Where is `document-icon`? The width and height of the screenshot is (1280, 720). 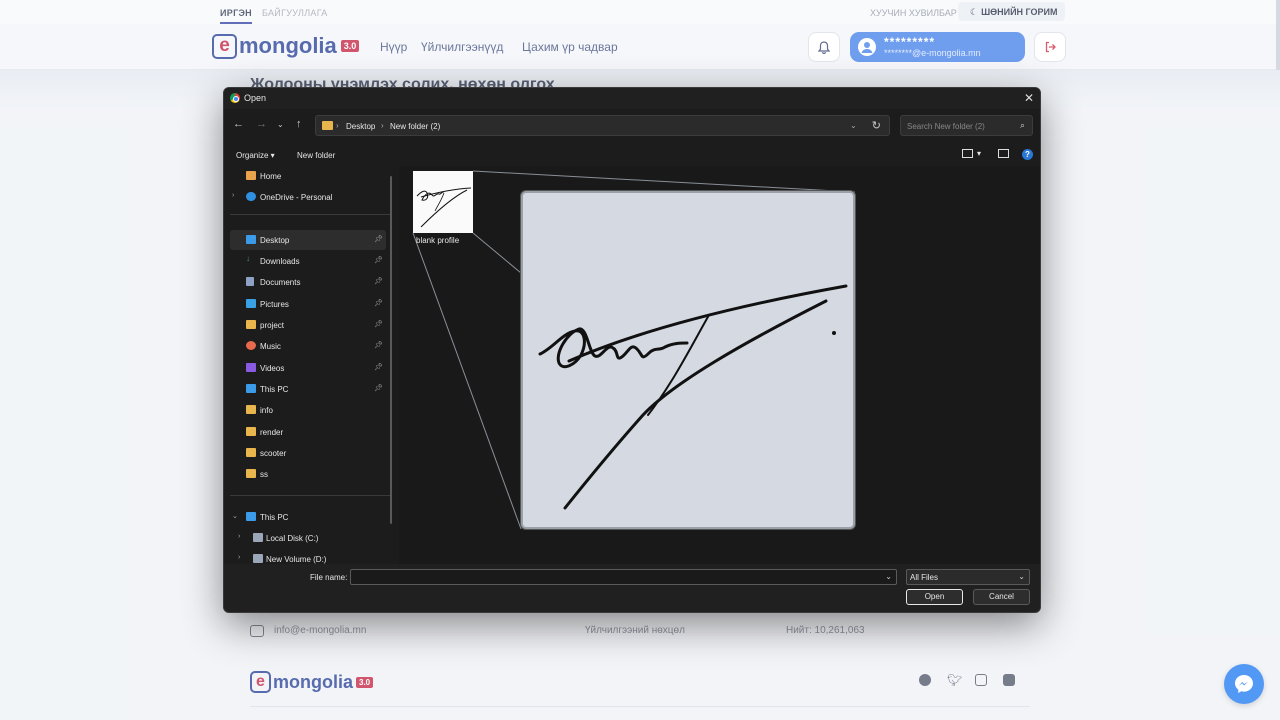 document-icon is located at coordinates (250, 281).